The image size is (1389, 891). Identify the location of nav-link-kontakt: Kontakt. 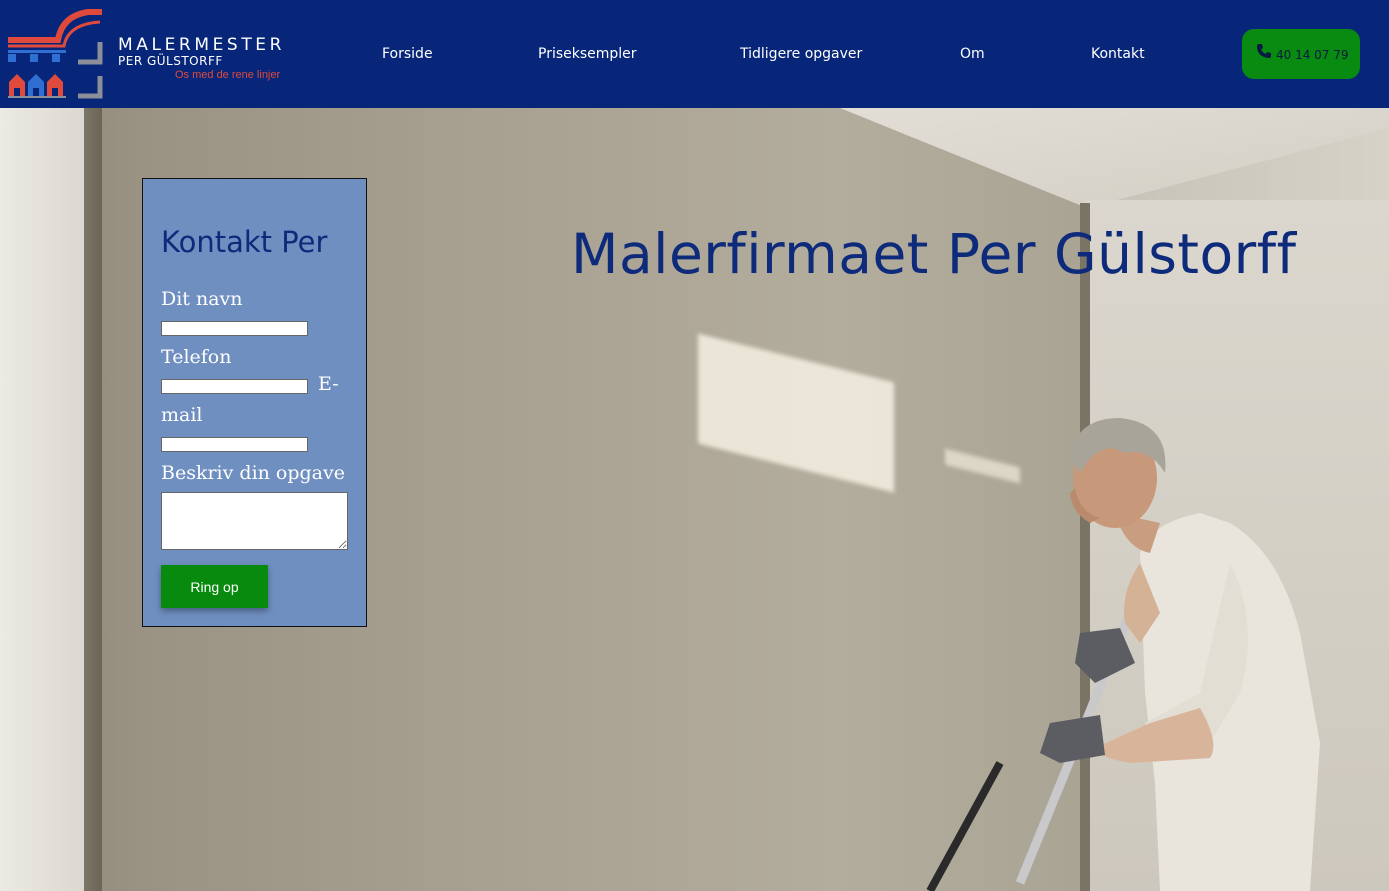
(1118, 54).